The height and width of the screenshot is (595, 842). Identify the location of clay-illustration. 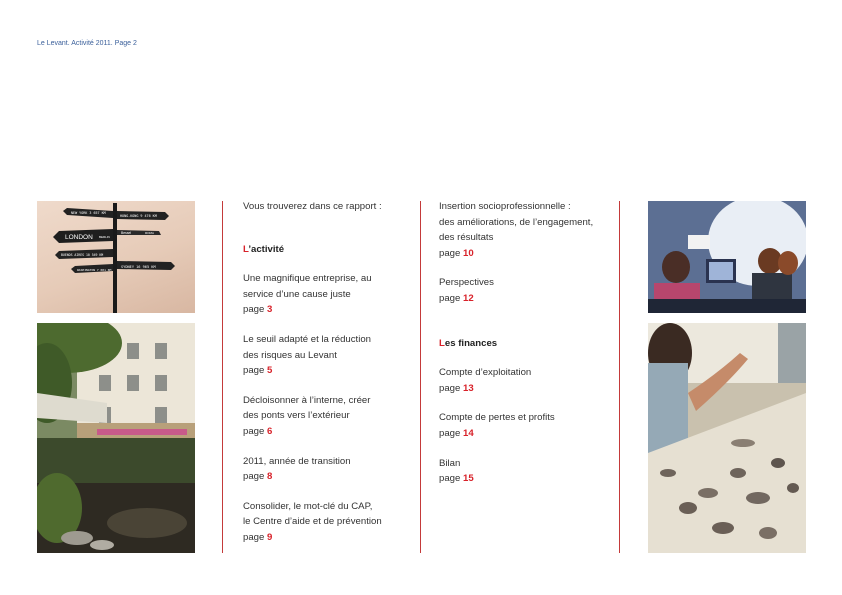
(727, 438).